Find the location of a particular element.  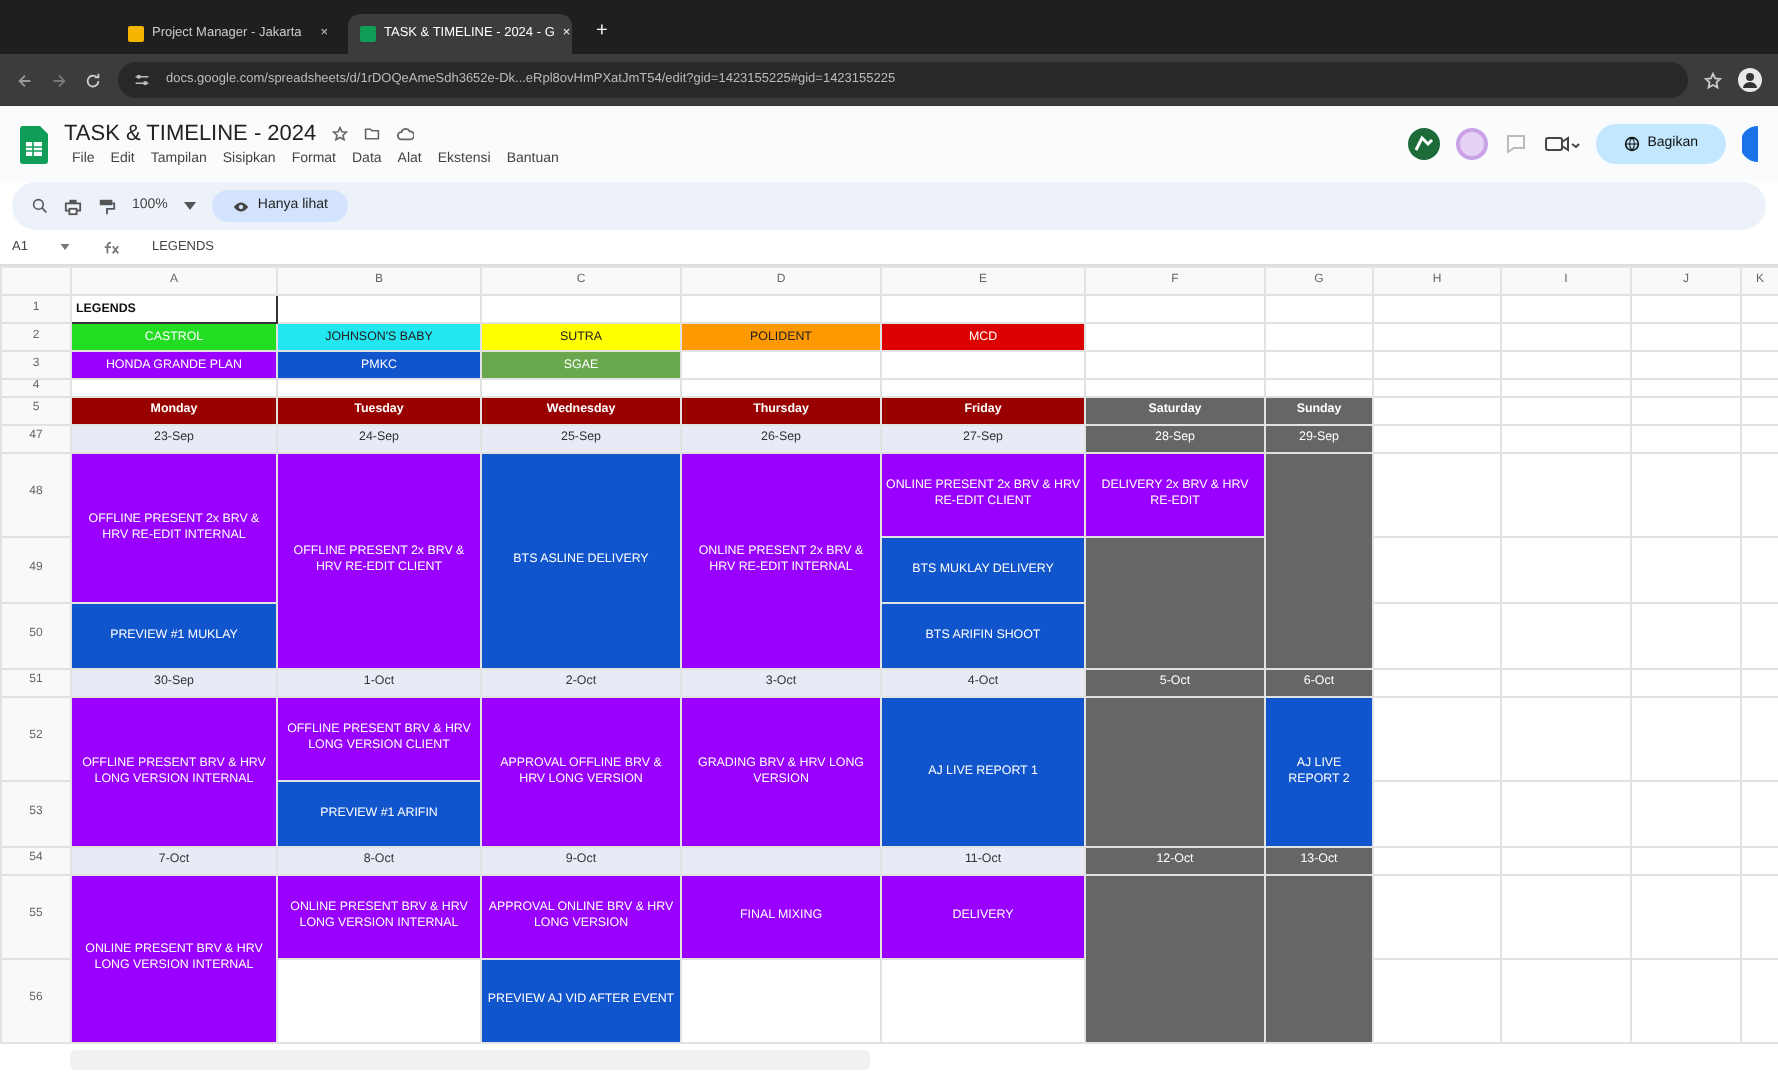

back-icon is located at coordinates (25, 80).